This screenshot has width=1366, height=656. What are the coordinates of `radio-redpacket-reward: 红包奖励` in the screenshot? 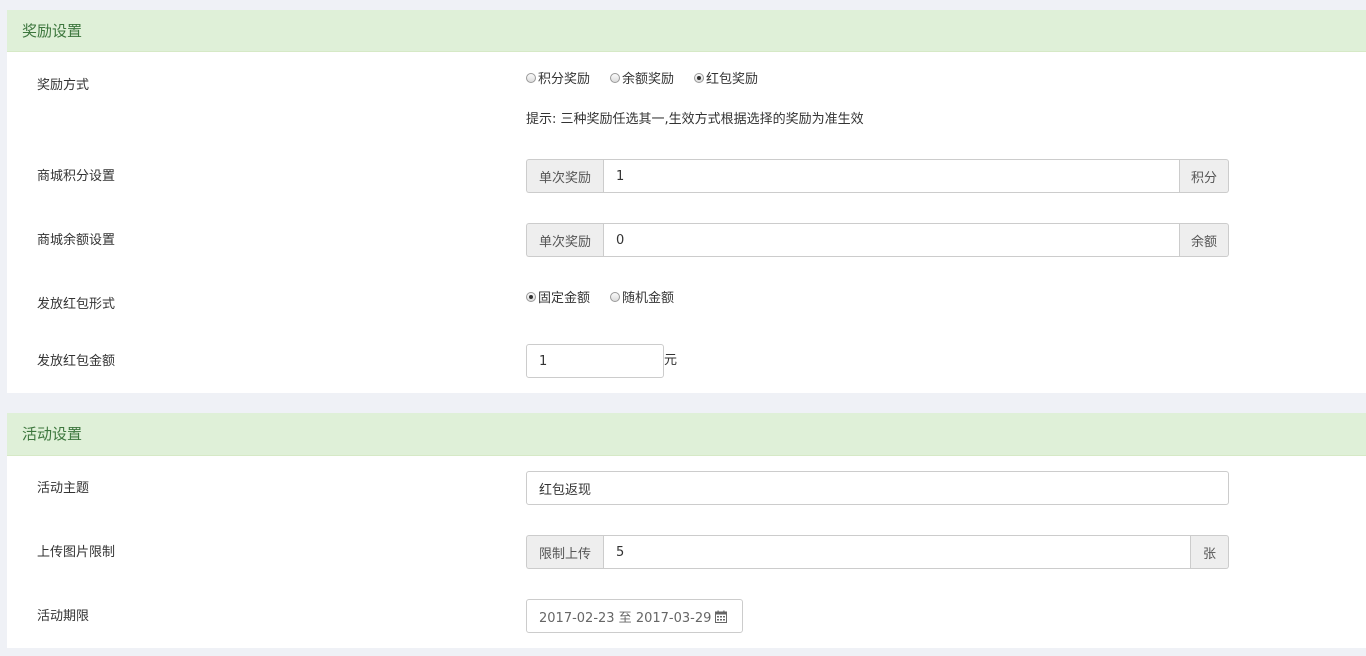 It's located at (726, 80).